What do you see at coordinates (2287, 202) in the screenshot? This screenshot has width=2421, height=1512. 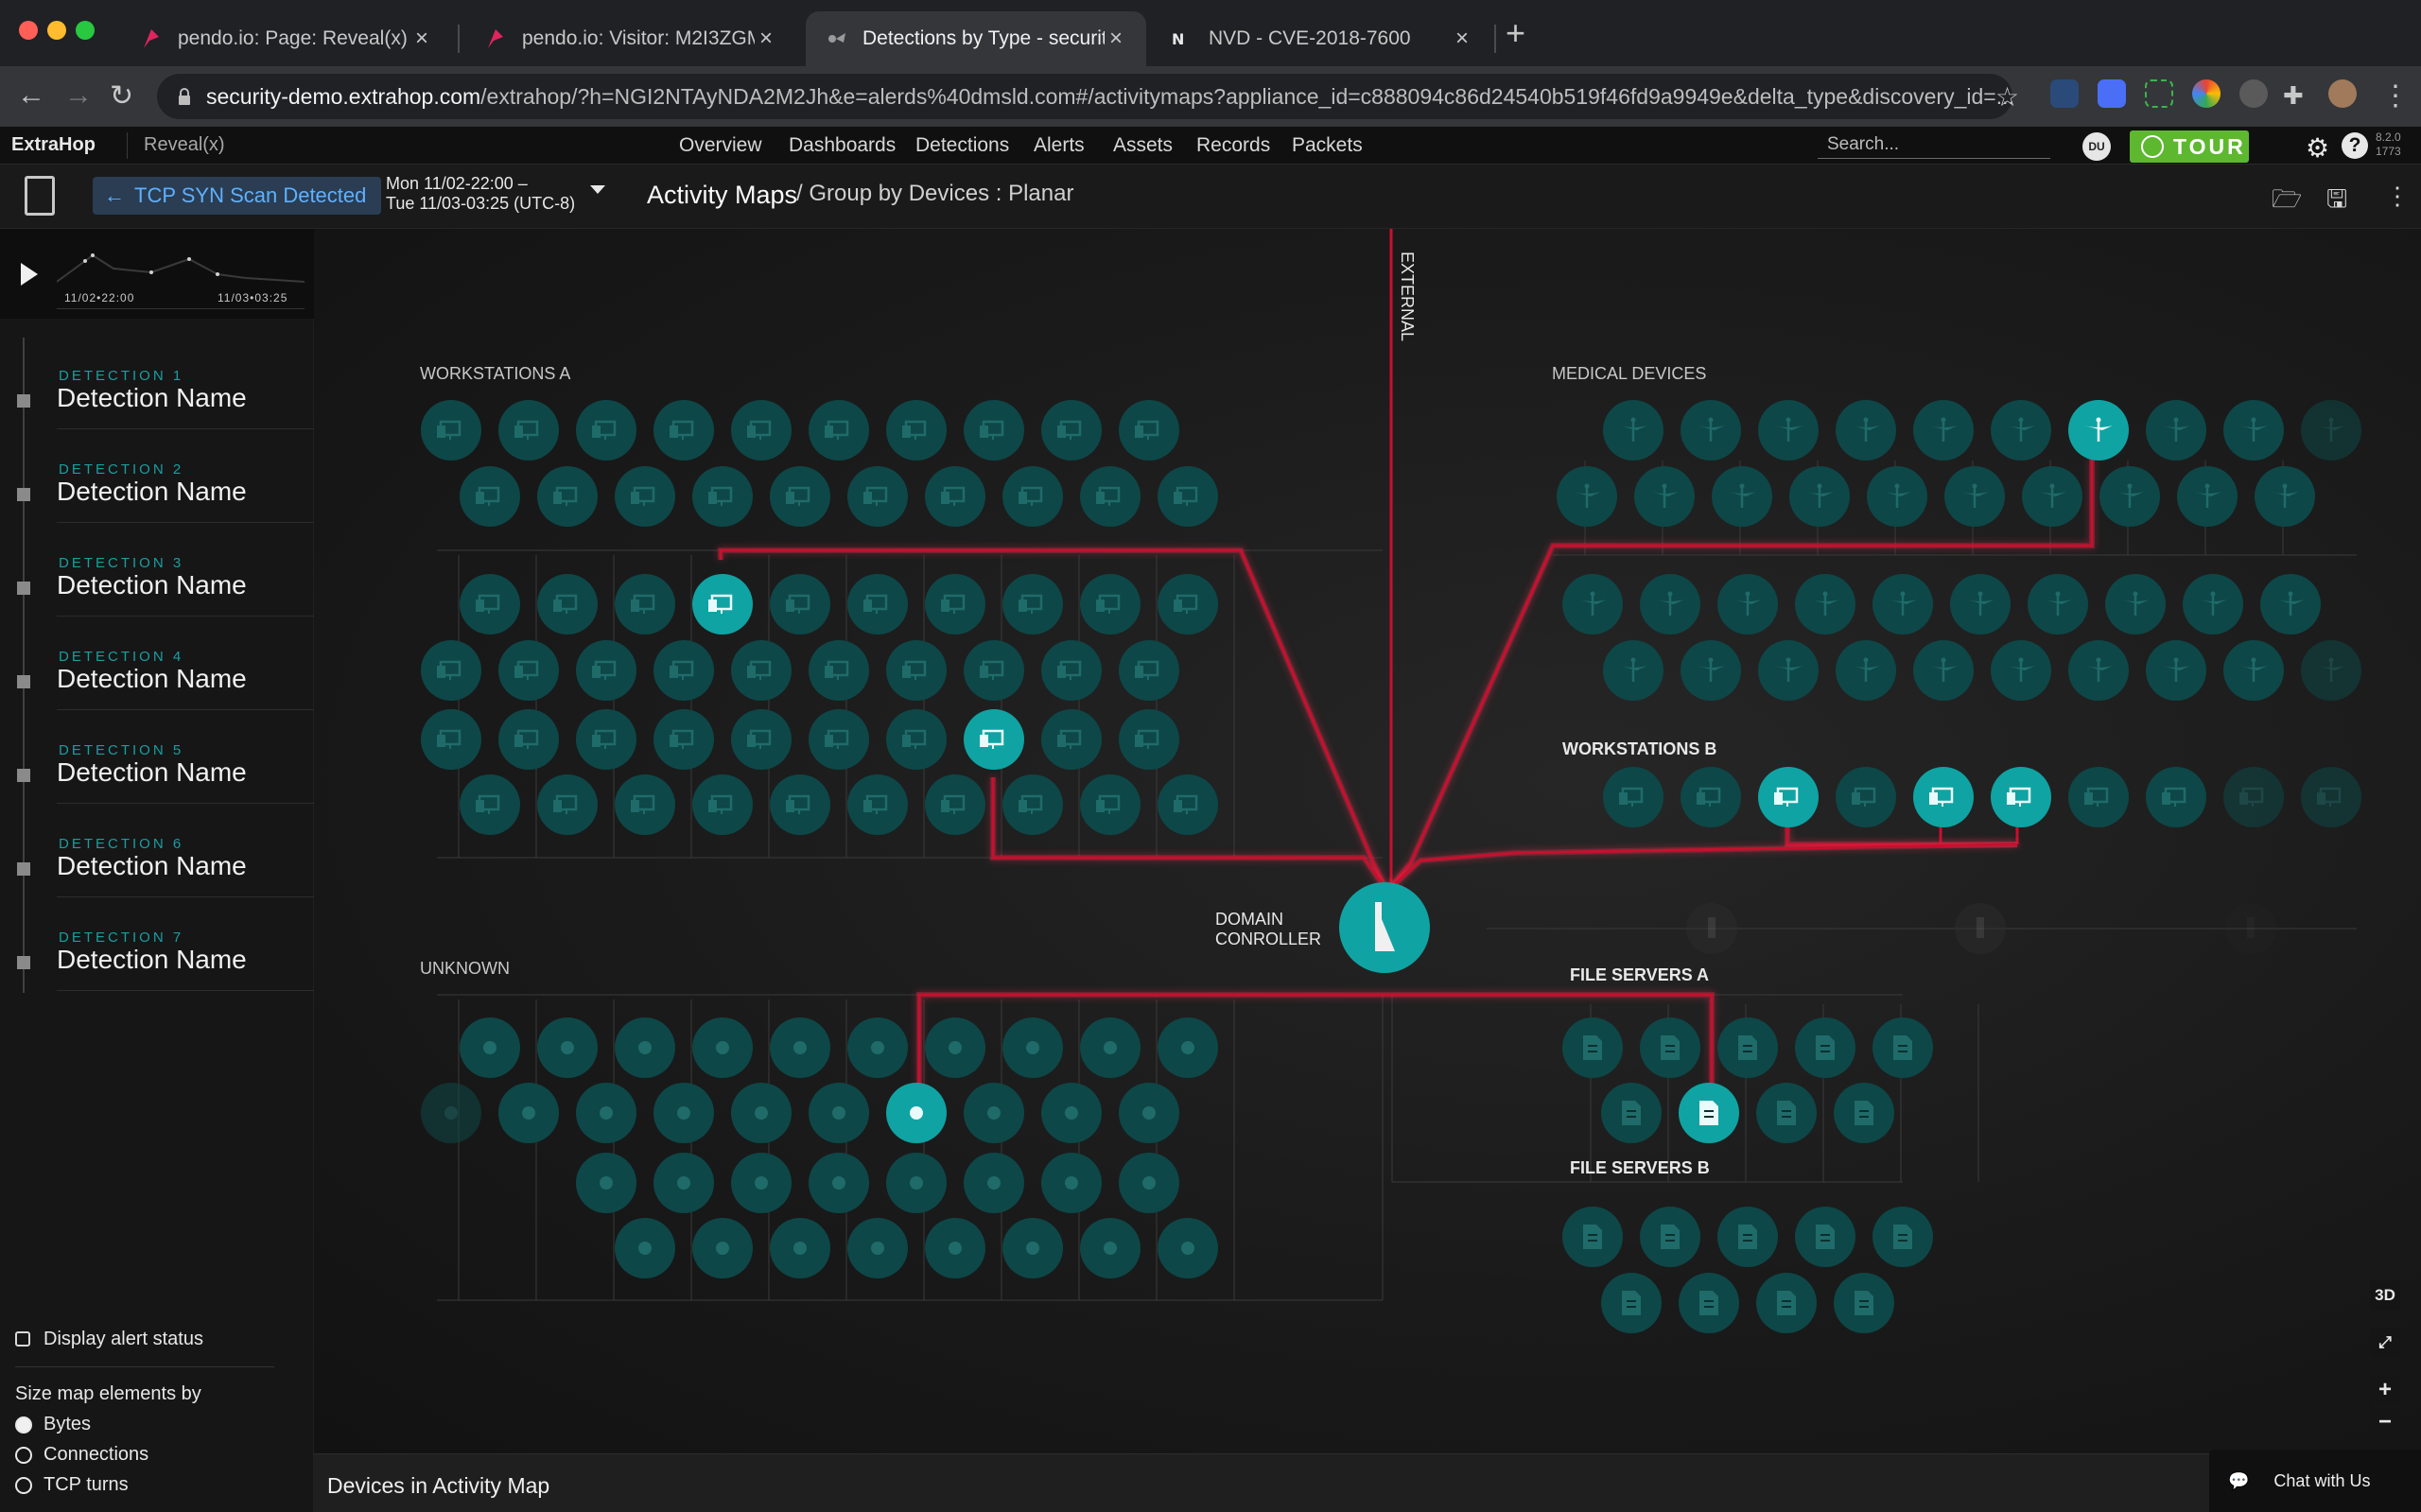 I see `folder-open-icon: 🗁` at bounding box center [2287, 202].